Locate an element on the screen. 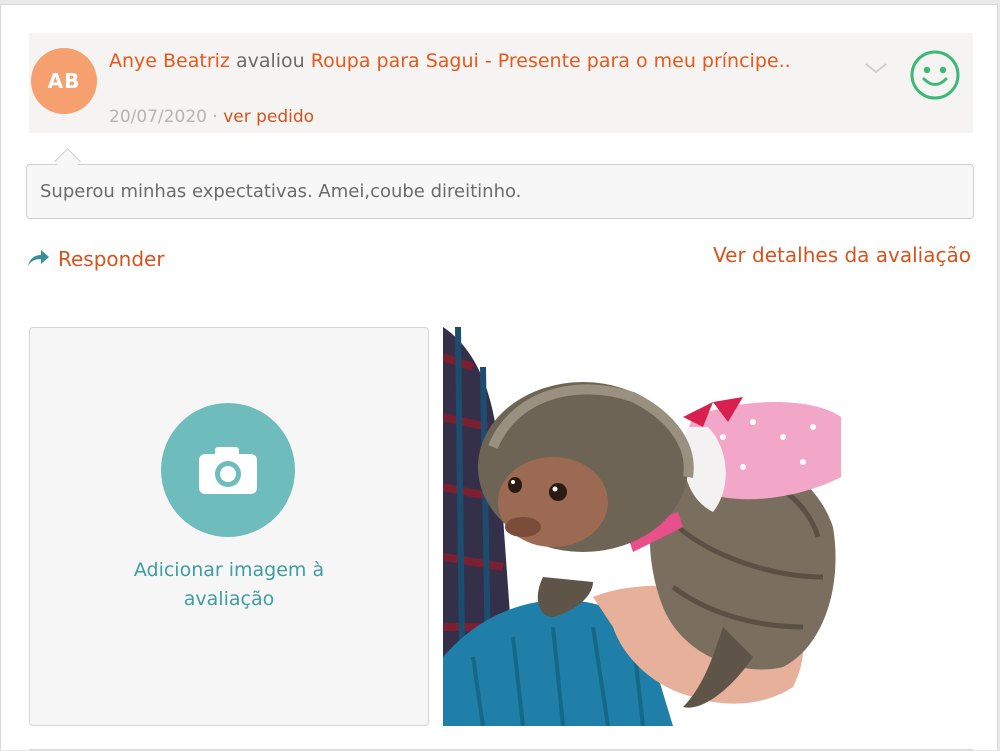 The image size is (1000, 751). review-meta: 20/07/2020 · ver pedido is located at coordinates (211, 117).